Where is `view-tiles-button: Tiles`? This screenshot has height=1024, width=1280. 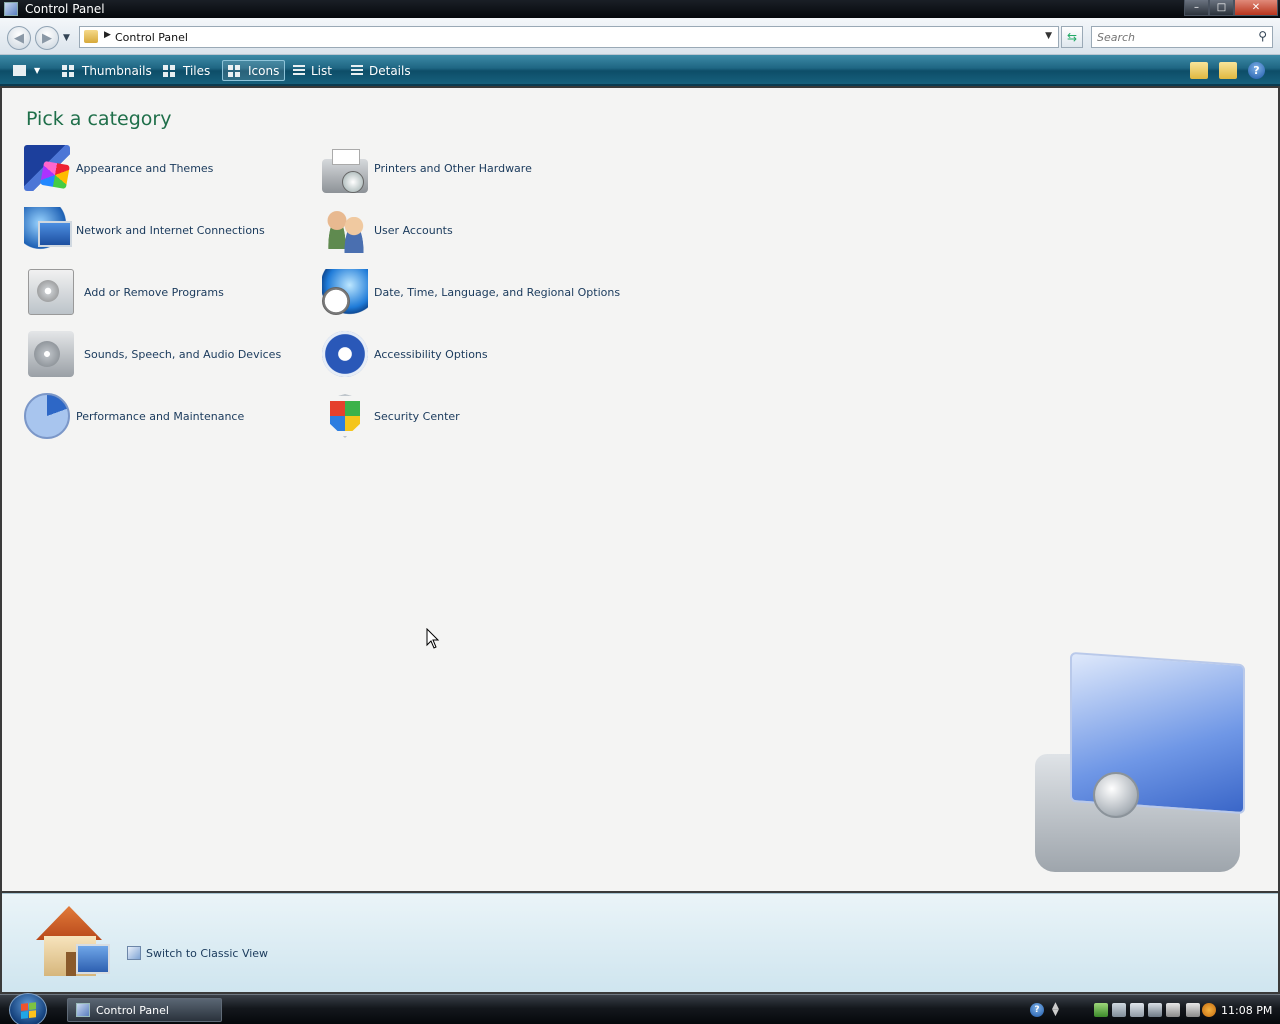
view-tiles-button: Tiles is located at coordinates (186, 70).